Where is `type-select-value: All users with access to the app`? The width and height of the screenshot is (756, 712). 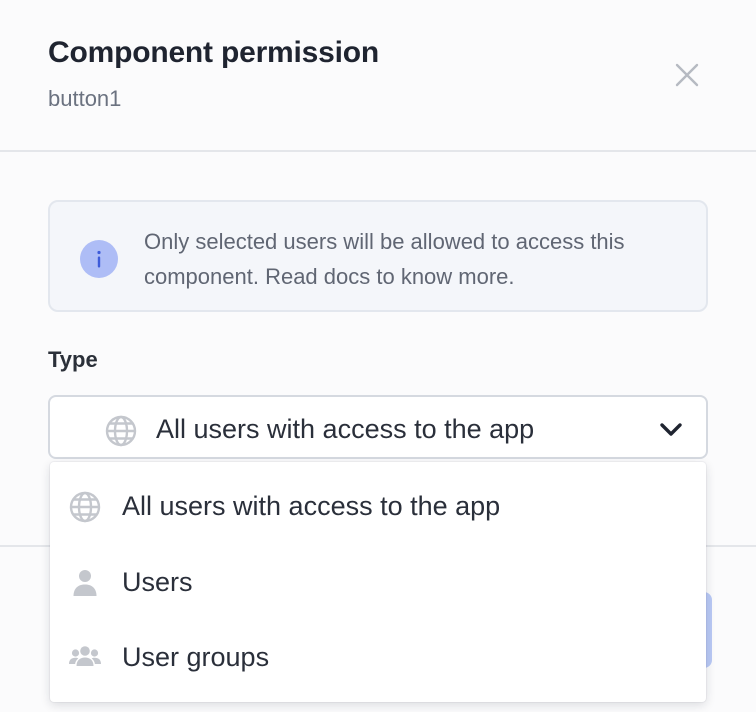
type-select-value: All users with access to the app is located at coordinates (345, 429).